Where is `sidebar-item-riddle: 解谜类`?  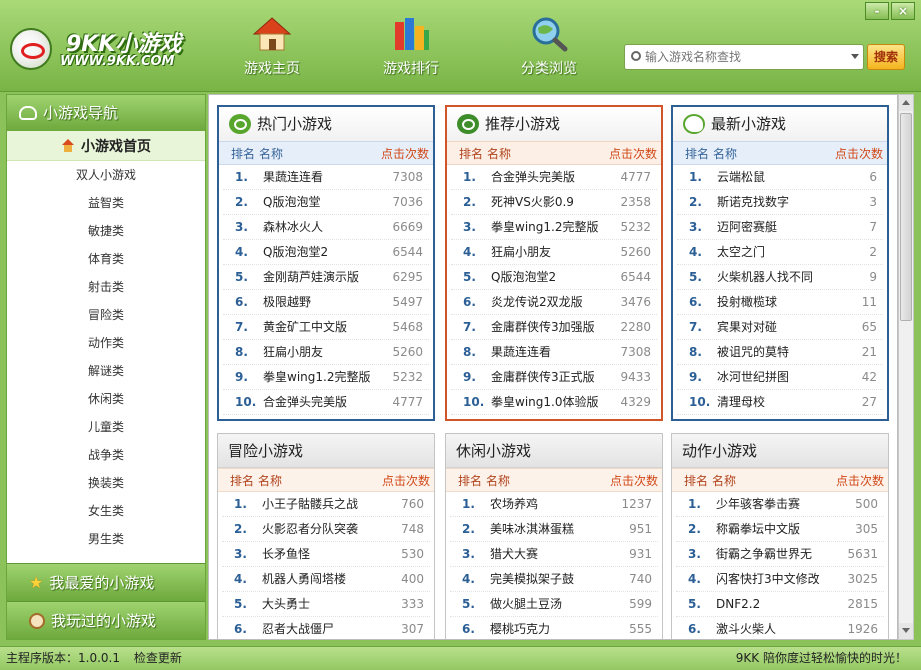 sidebar-item-riddle: 解谜类 is located at coordinates (106, 371).